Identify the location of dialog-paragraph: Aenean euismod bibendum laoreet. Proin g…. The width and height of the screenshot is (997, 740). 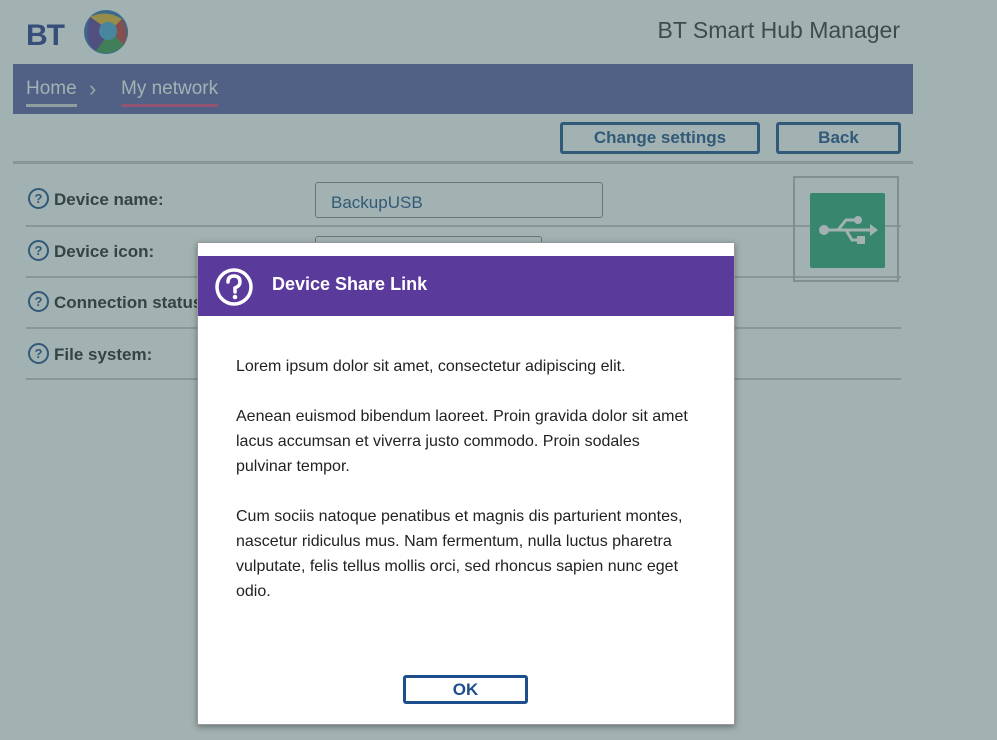
(462, 441).